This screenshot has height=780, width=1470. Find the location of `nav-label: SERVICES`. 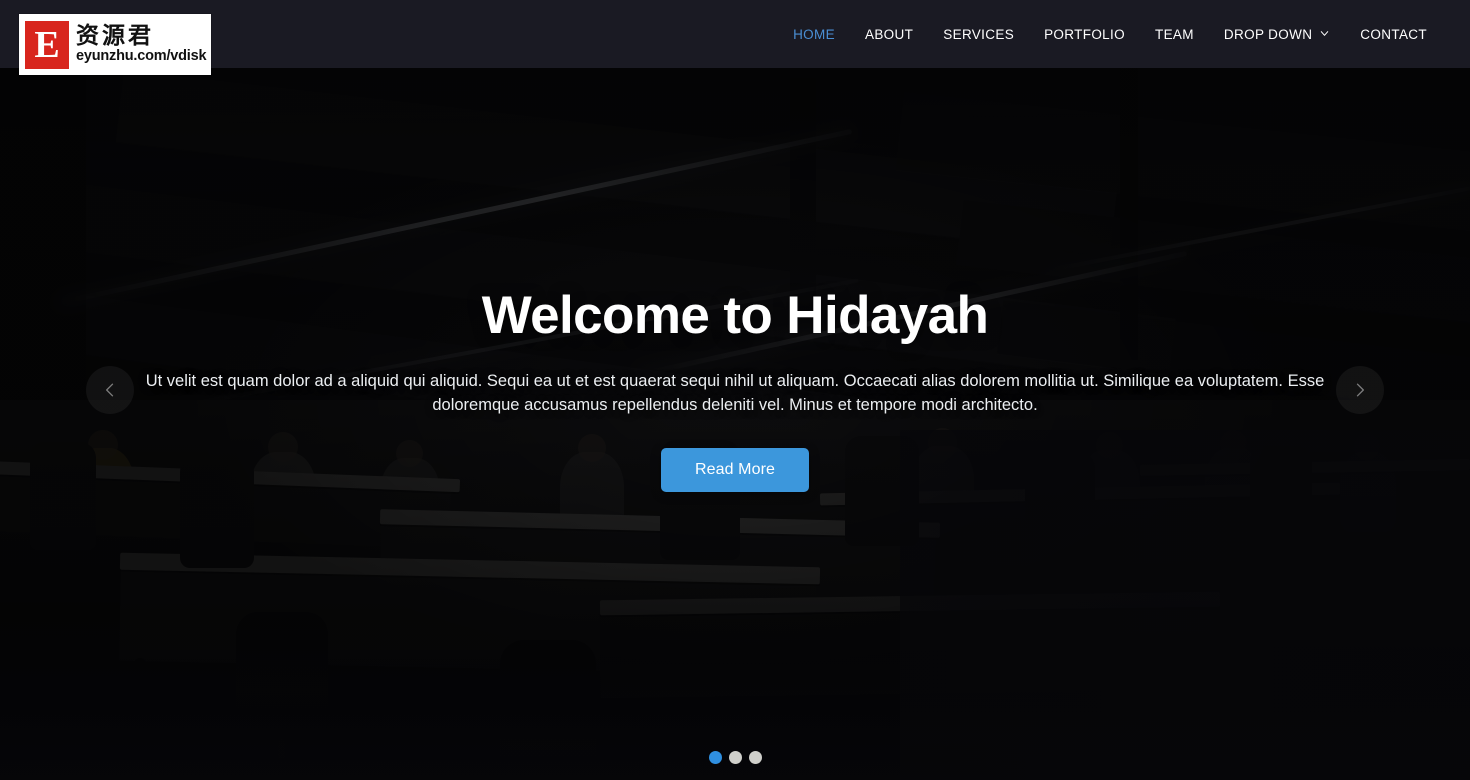

nav-label: SERVICES is located at coordinates (979, 34).